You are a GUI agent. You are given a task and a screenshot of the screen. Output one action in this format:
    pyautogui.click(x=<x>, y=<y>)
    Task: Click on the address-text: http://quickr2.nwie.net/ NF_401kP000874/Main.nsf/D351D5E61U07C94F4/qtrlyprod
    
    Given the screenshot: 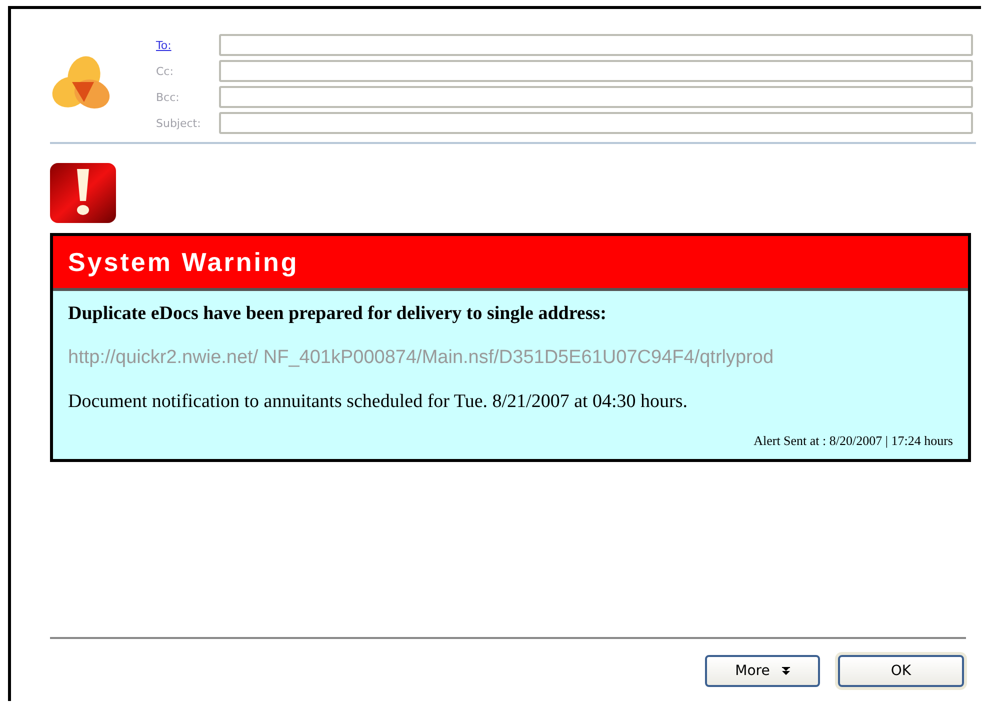 What is the action you would take?
    pyautogui.click(x=421, y=358)
    